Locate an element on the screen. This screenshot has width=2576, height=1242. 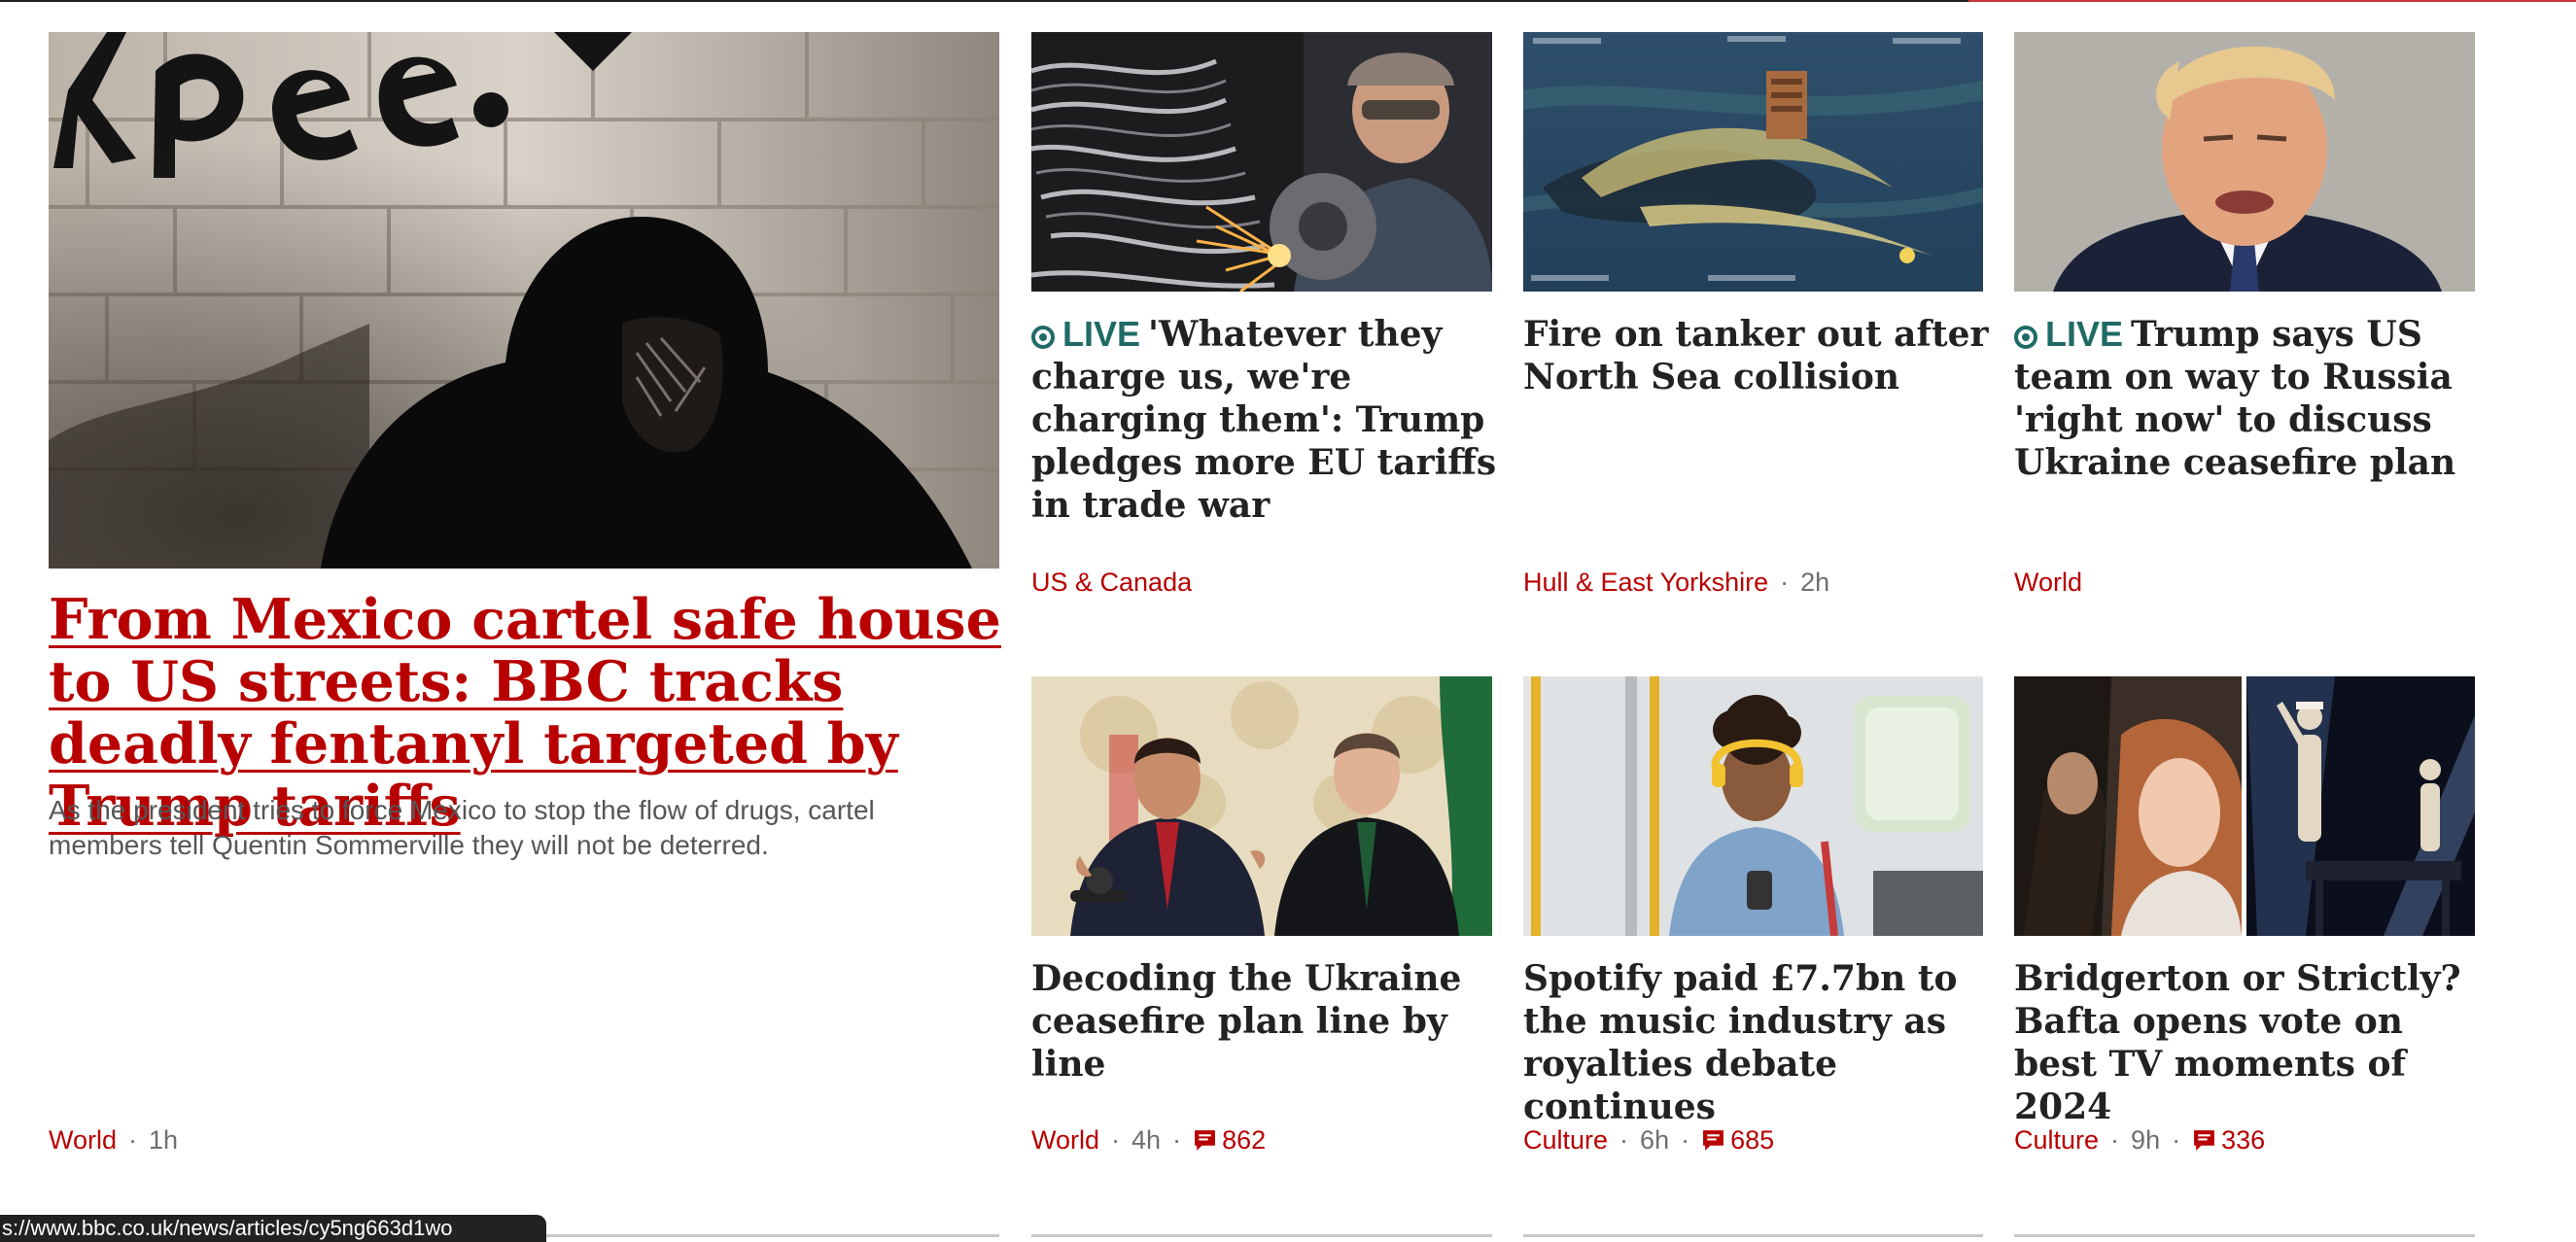
top-border-accent is located at coordinates (2272, 1).